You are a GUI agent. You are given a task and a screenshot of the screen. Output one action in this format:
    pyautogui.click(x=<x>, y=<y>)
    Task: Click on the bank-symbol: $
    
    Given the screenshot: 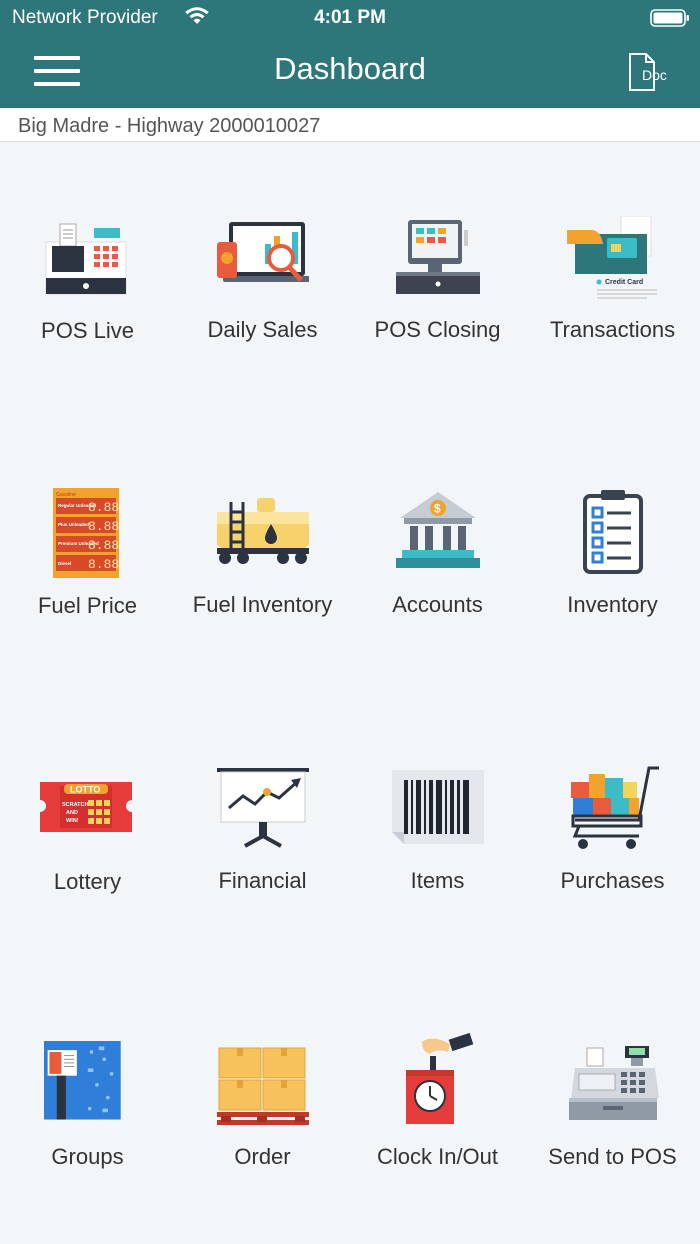 What is the action you would take?
    pyautogui.click(x=437, y=509)
    